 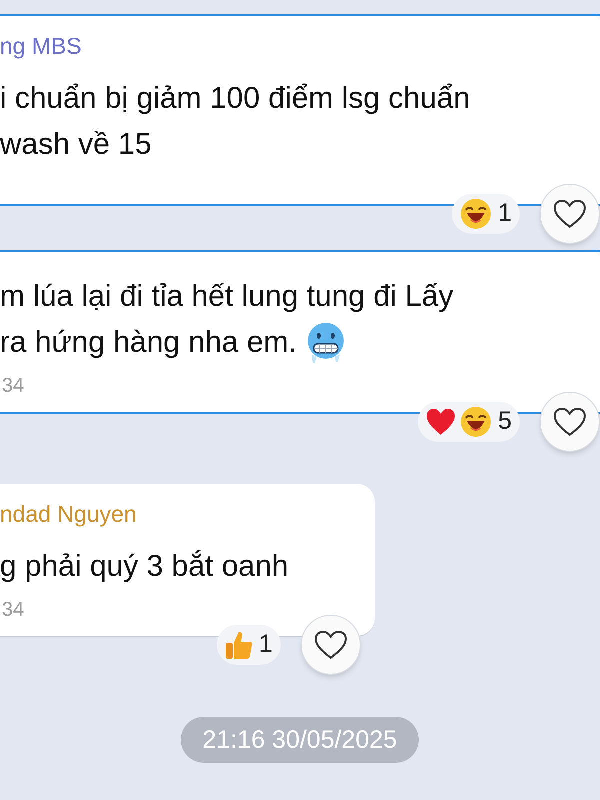 What do you see at coordinates (235, 99) in the screenshot?
I see `message-text: i chuẩn bị giảm 100 điểm lsg chuẩn` at bounding box center [235, 99].